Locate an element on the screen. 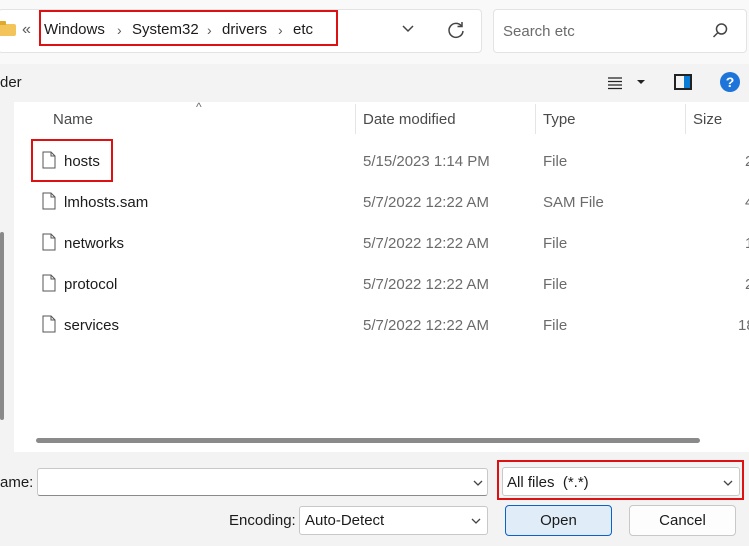 The image size is (749, 546). sort-ascending-icon: ^ is located at coordinates (199, 107).